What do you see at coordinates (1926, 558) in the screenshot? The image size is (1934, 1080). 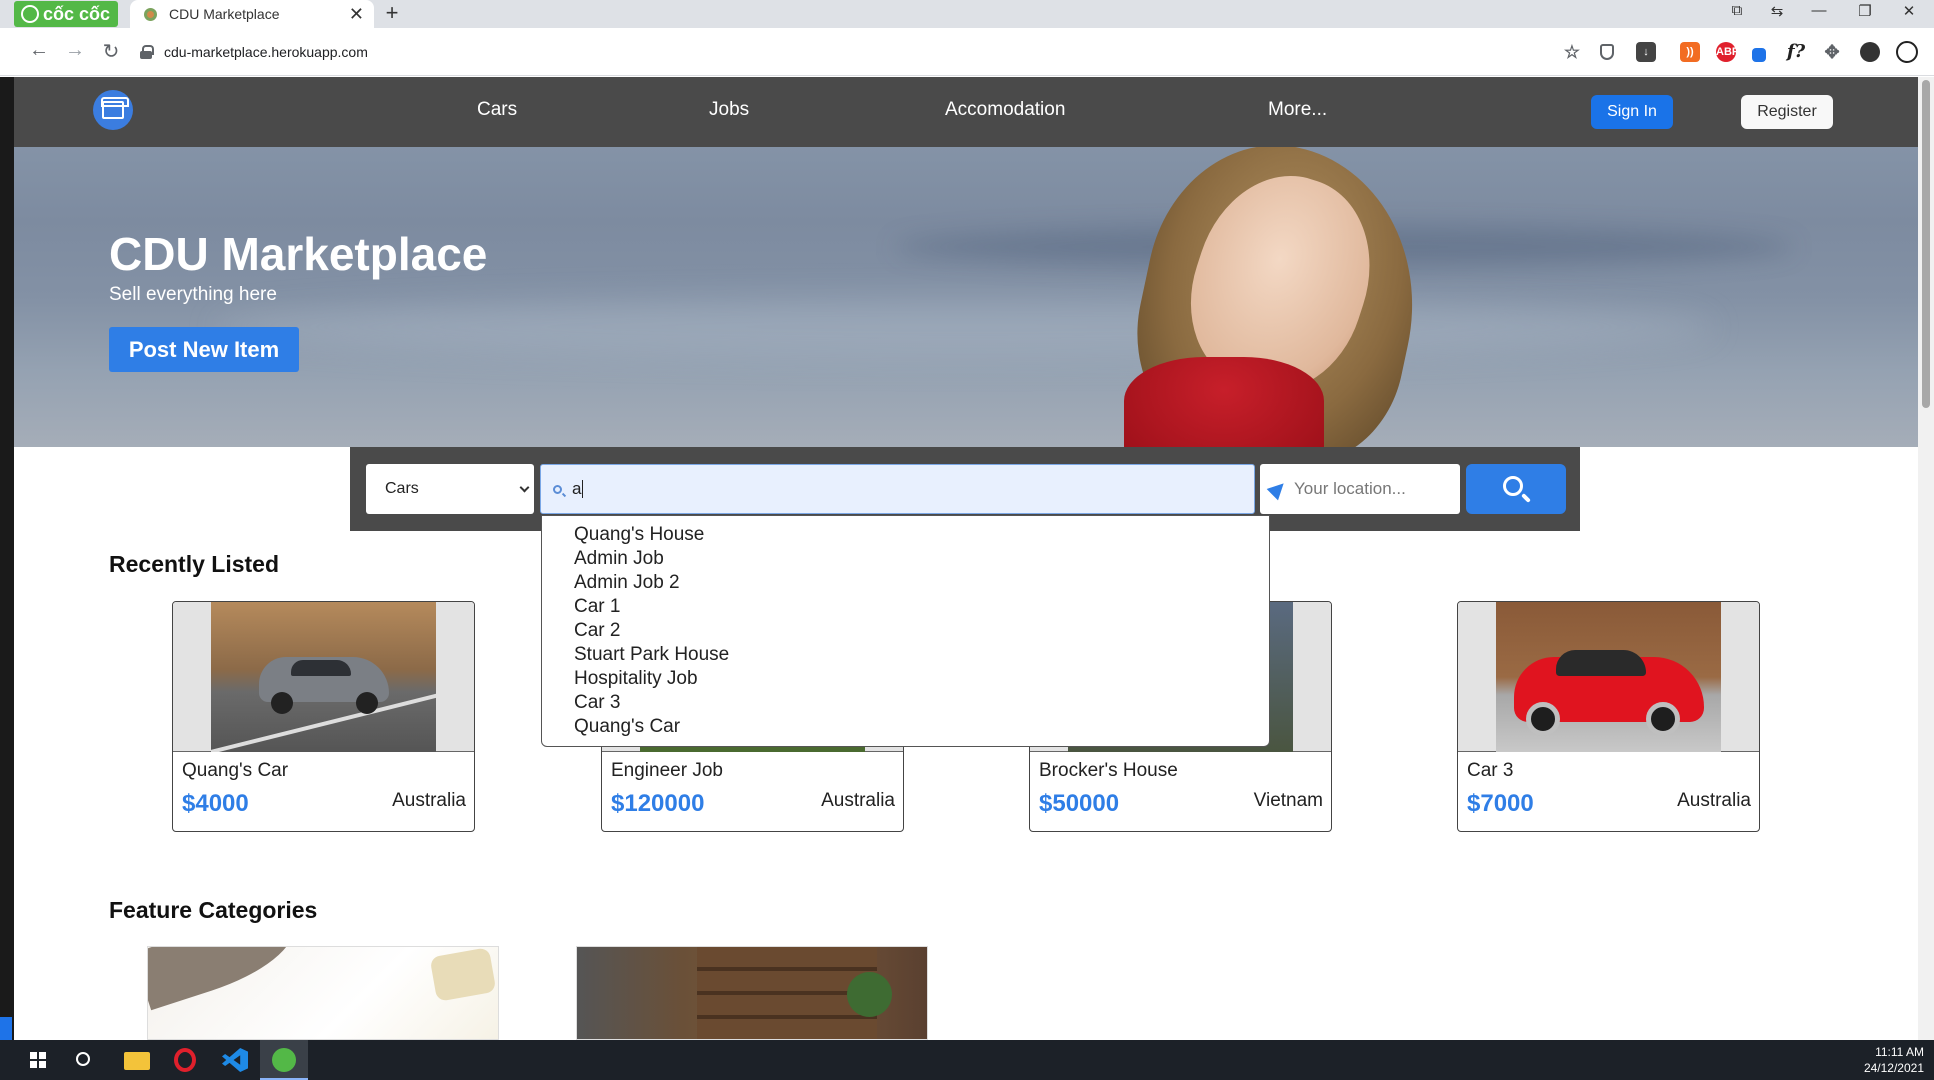 I see `page-scrollbar` at bounding box center [1926, 558].